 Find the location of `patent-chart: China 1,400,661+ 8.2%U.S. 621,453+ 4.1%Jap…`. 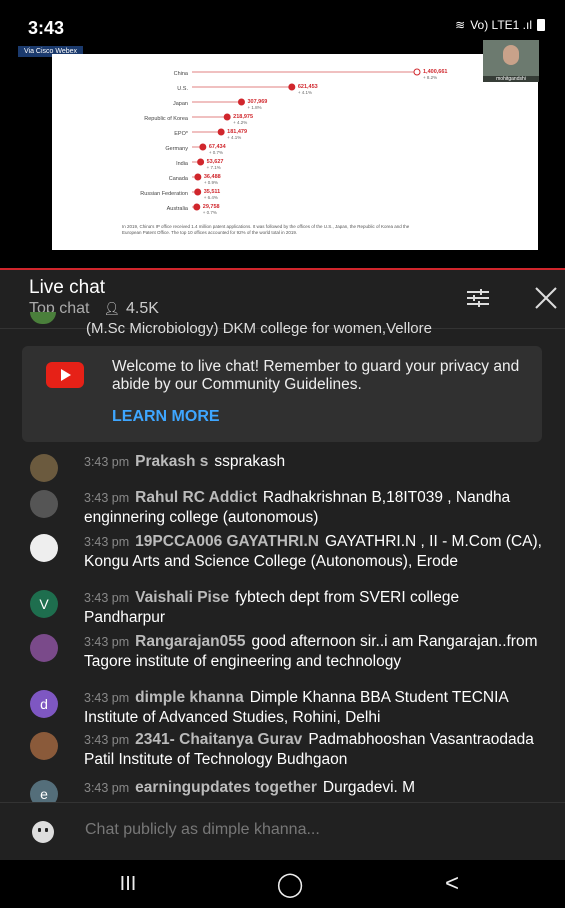

patent-chart: China 1,400,661+ 8.2%U.S. 621,453+ 4.1%Jap… is located at coordinates (293, 141).